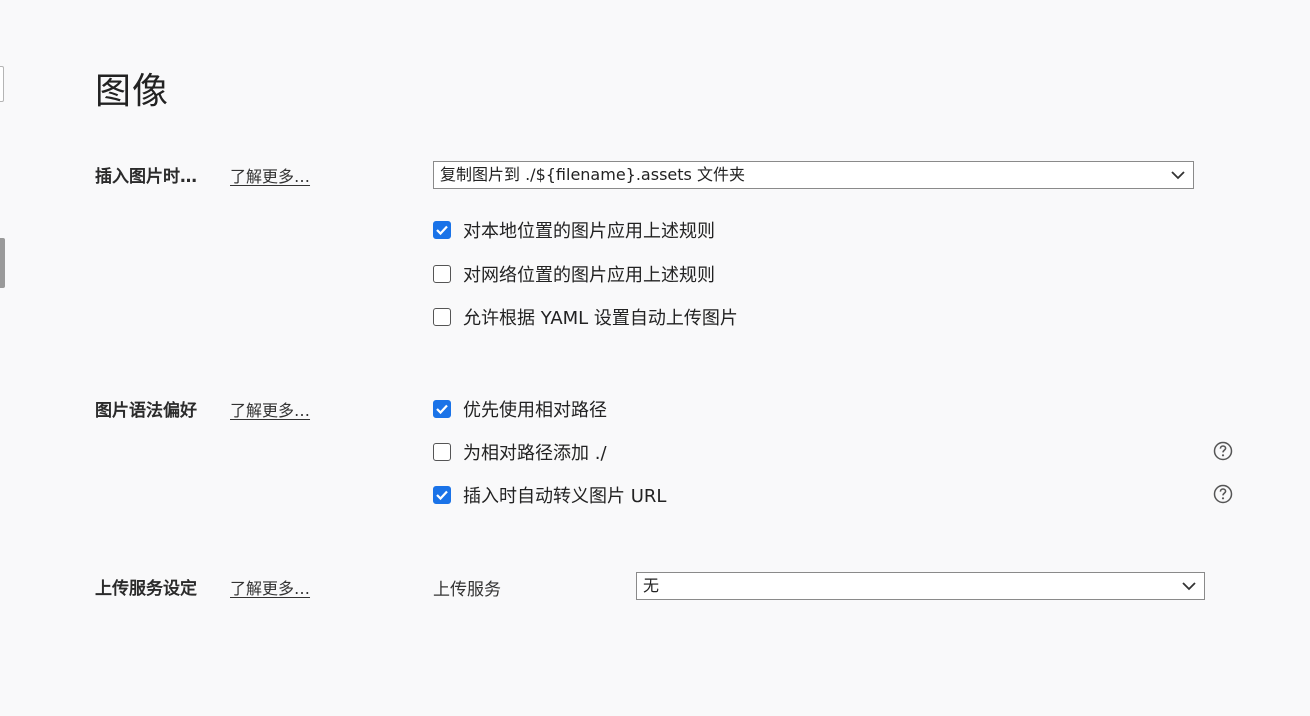  I want to click on option-auto-escape-url: 插入时自动转义图片 URL, so click(550, 495).